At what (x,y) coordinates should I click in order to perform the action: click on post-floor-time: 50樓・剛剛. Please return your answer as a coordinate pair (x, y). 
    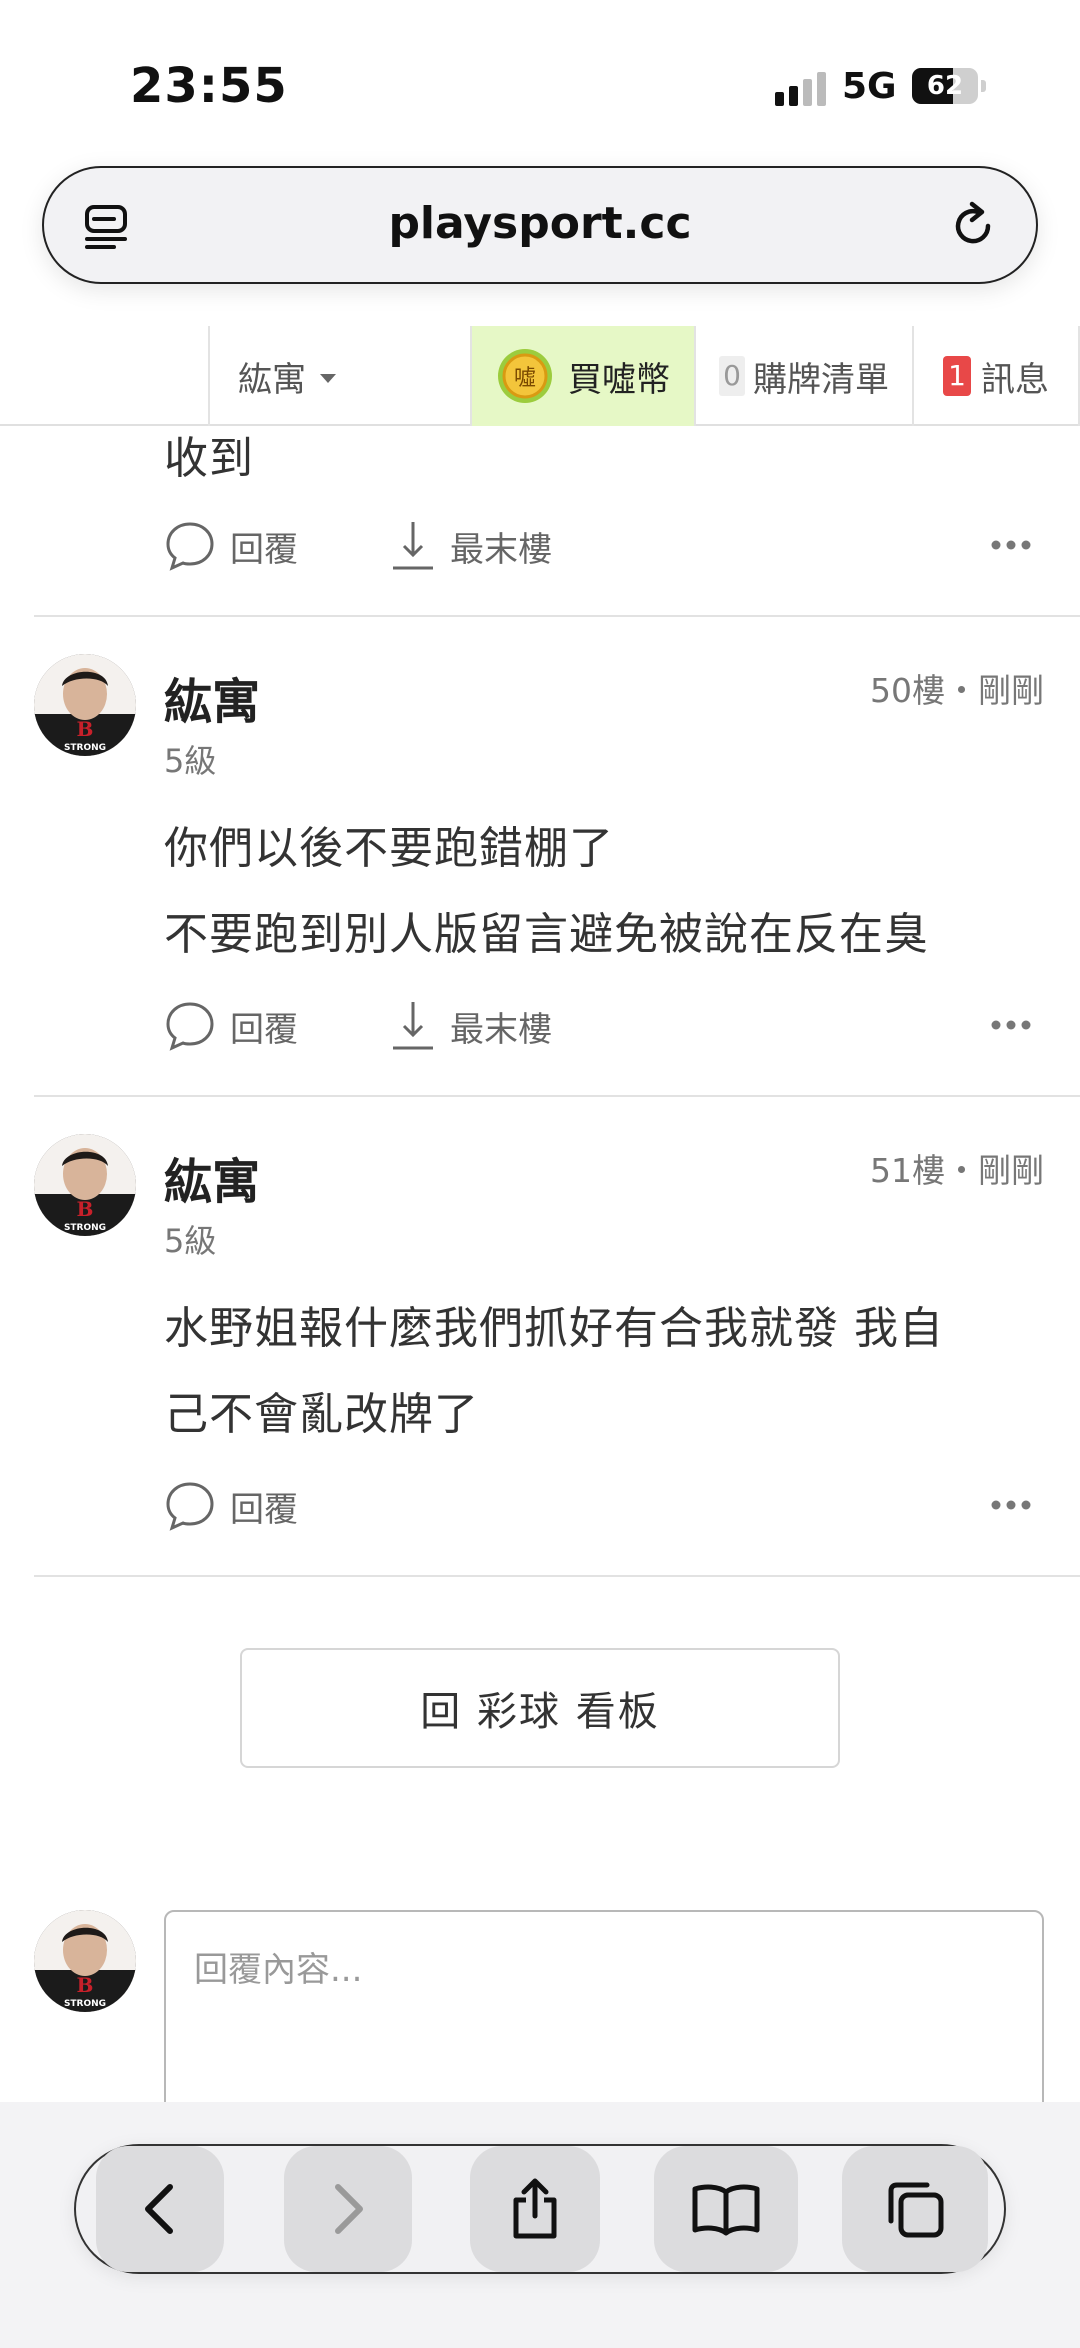
    Looking at the image, I should click on (957, 690).